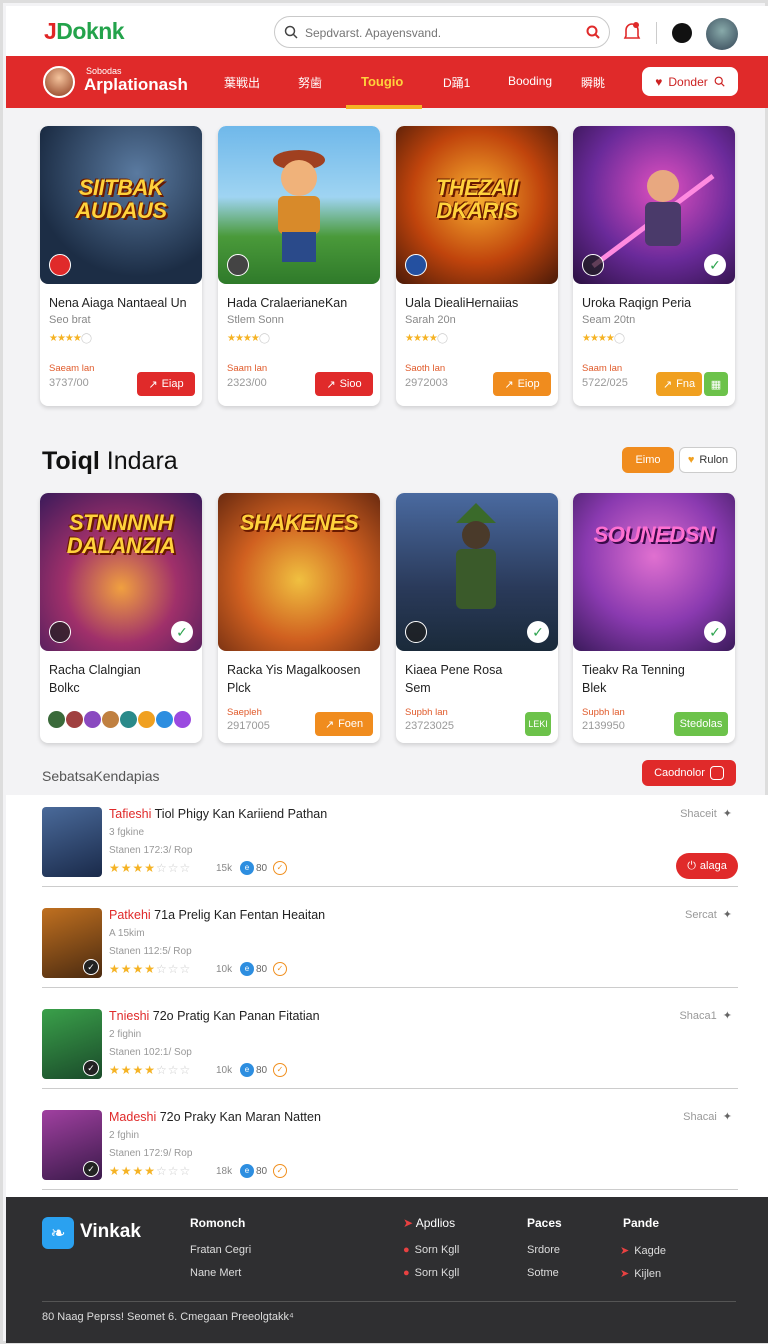 Image resolution: width=768 pixels, height=1344 pixels. What do you see at coordinates (722, 34) in the screenshot?
I see `user-avatar` at bounding box center [722, 34].